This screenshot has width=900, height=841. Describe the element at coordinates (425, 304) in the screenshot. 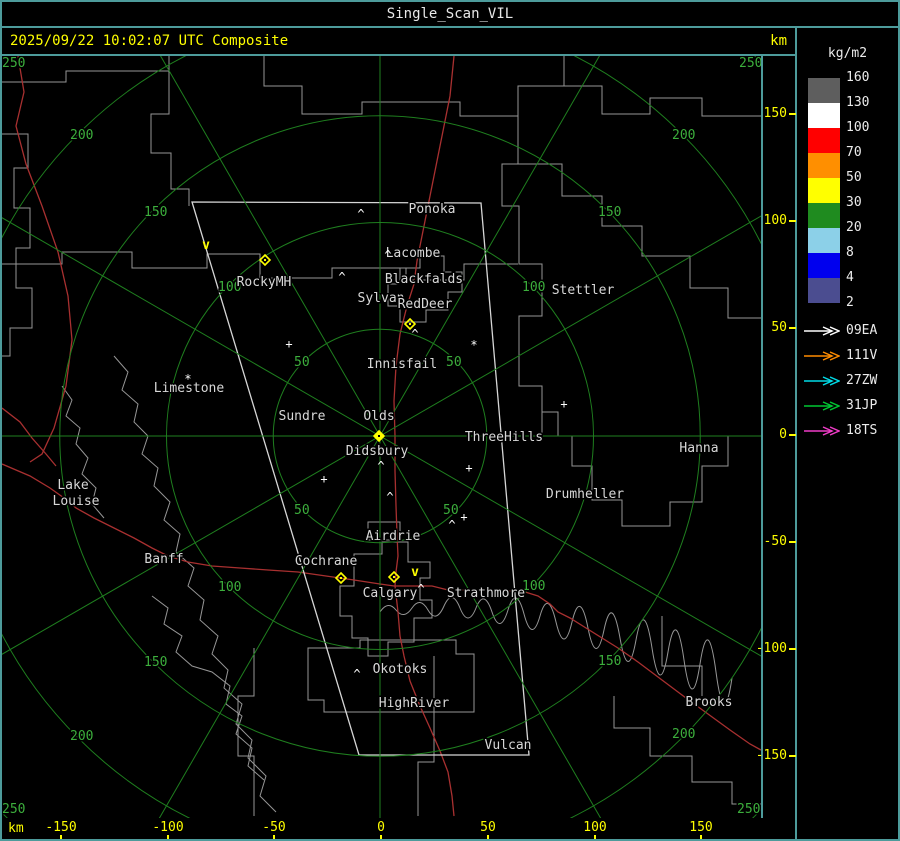

I see `city-label-reddeer: RedDeer` at that location.